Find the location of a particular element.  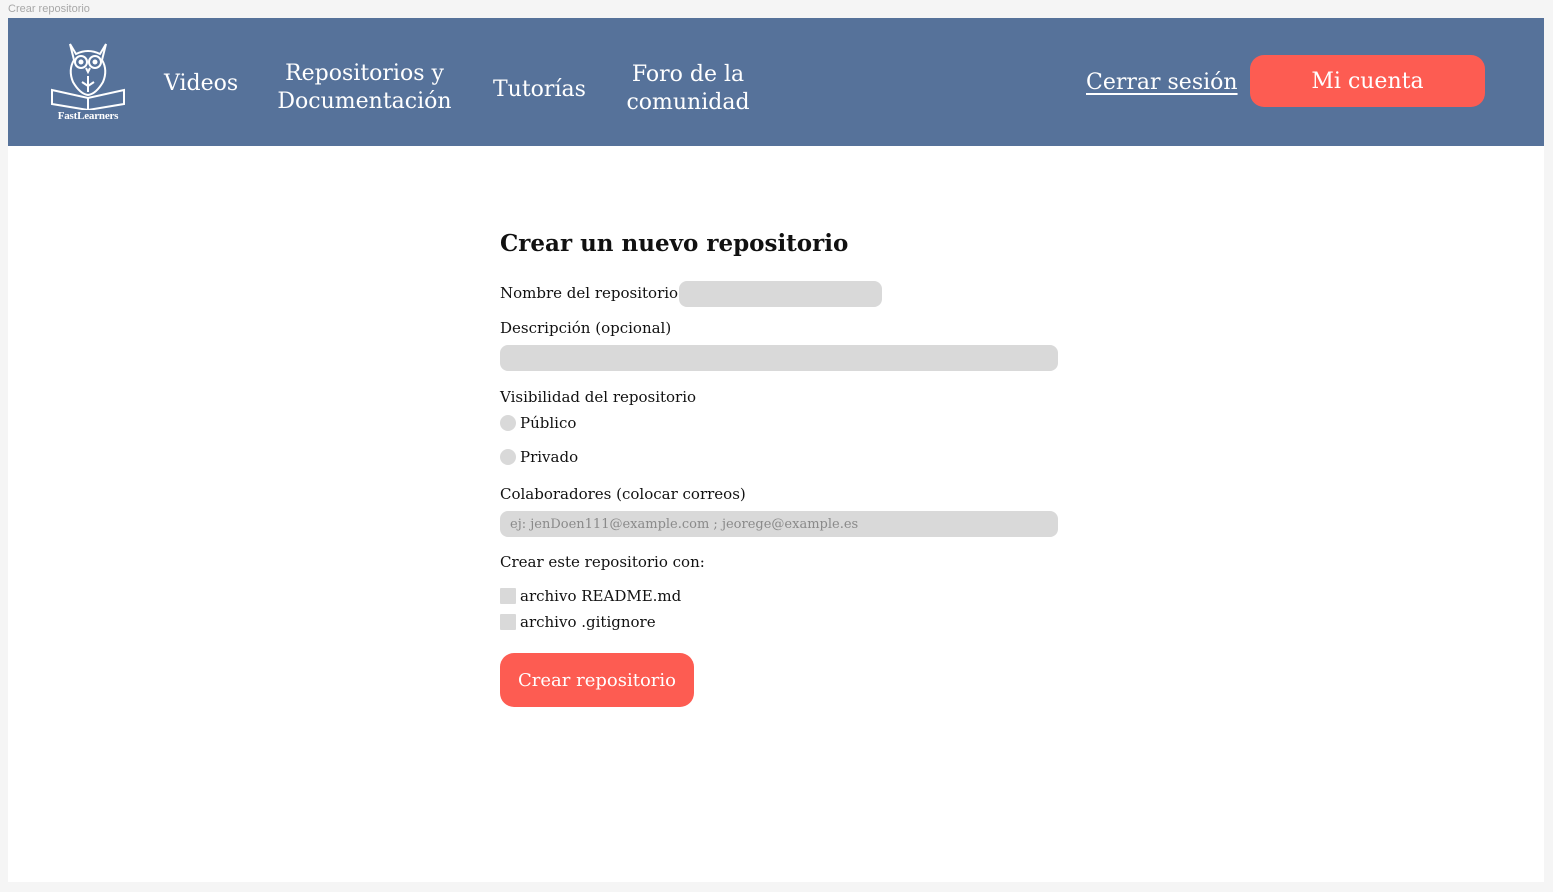

nav-foro-line2: comunidad is located at coordinates (688, 102).